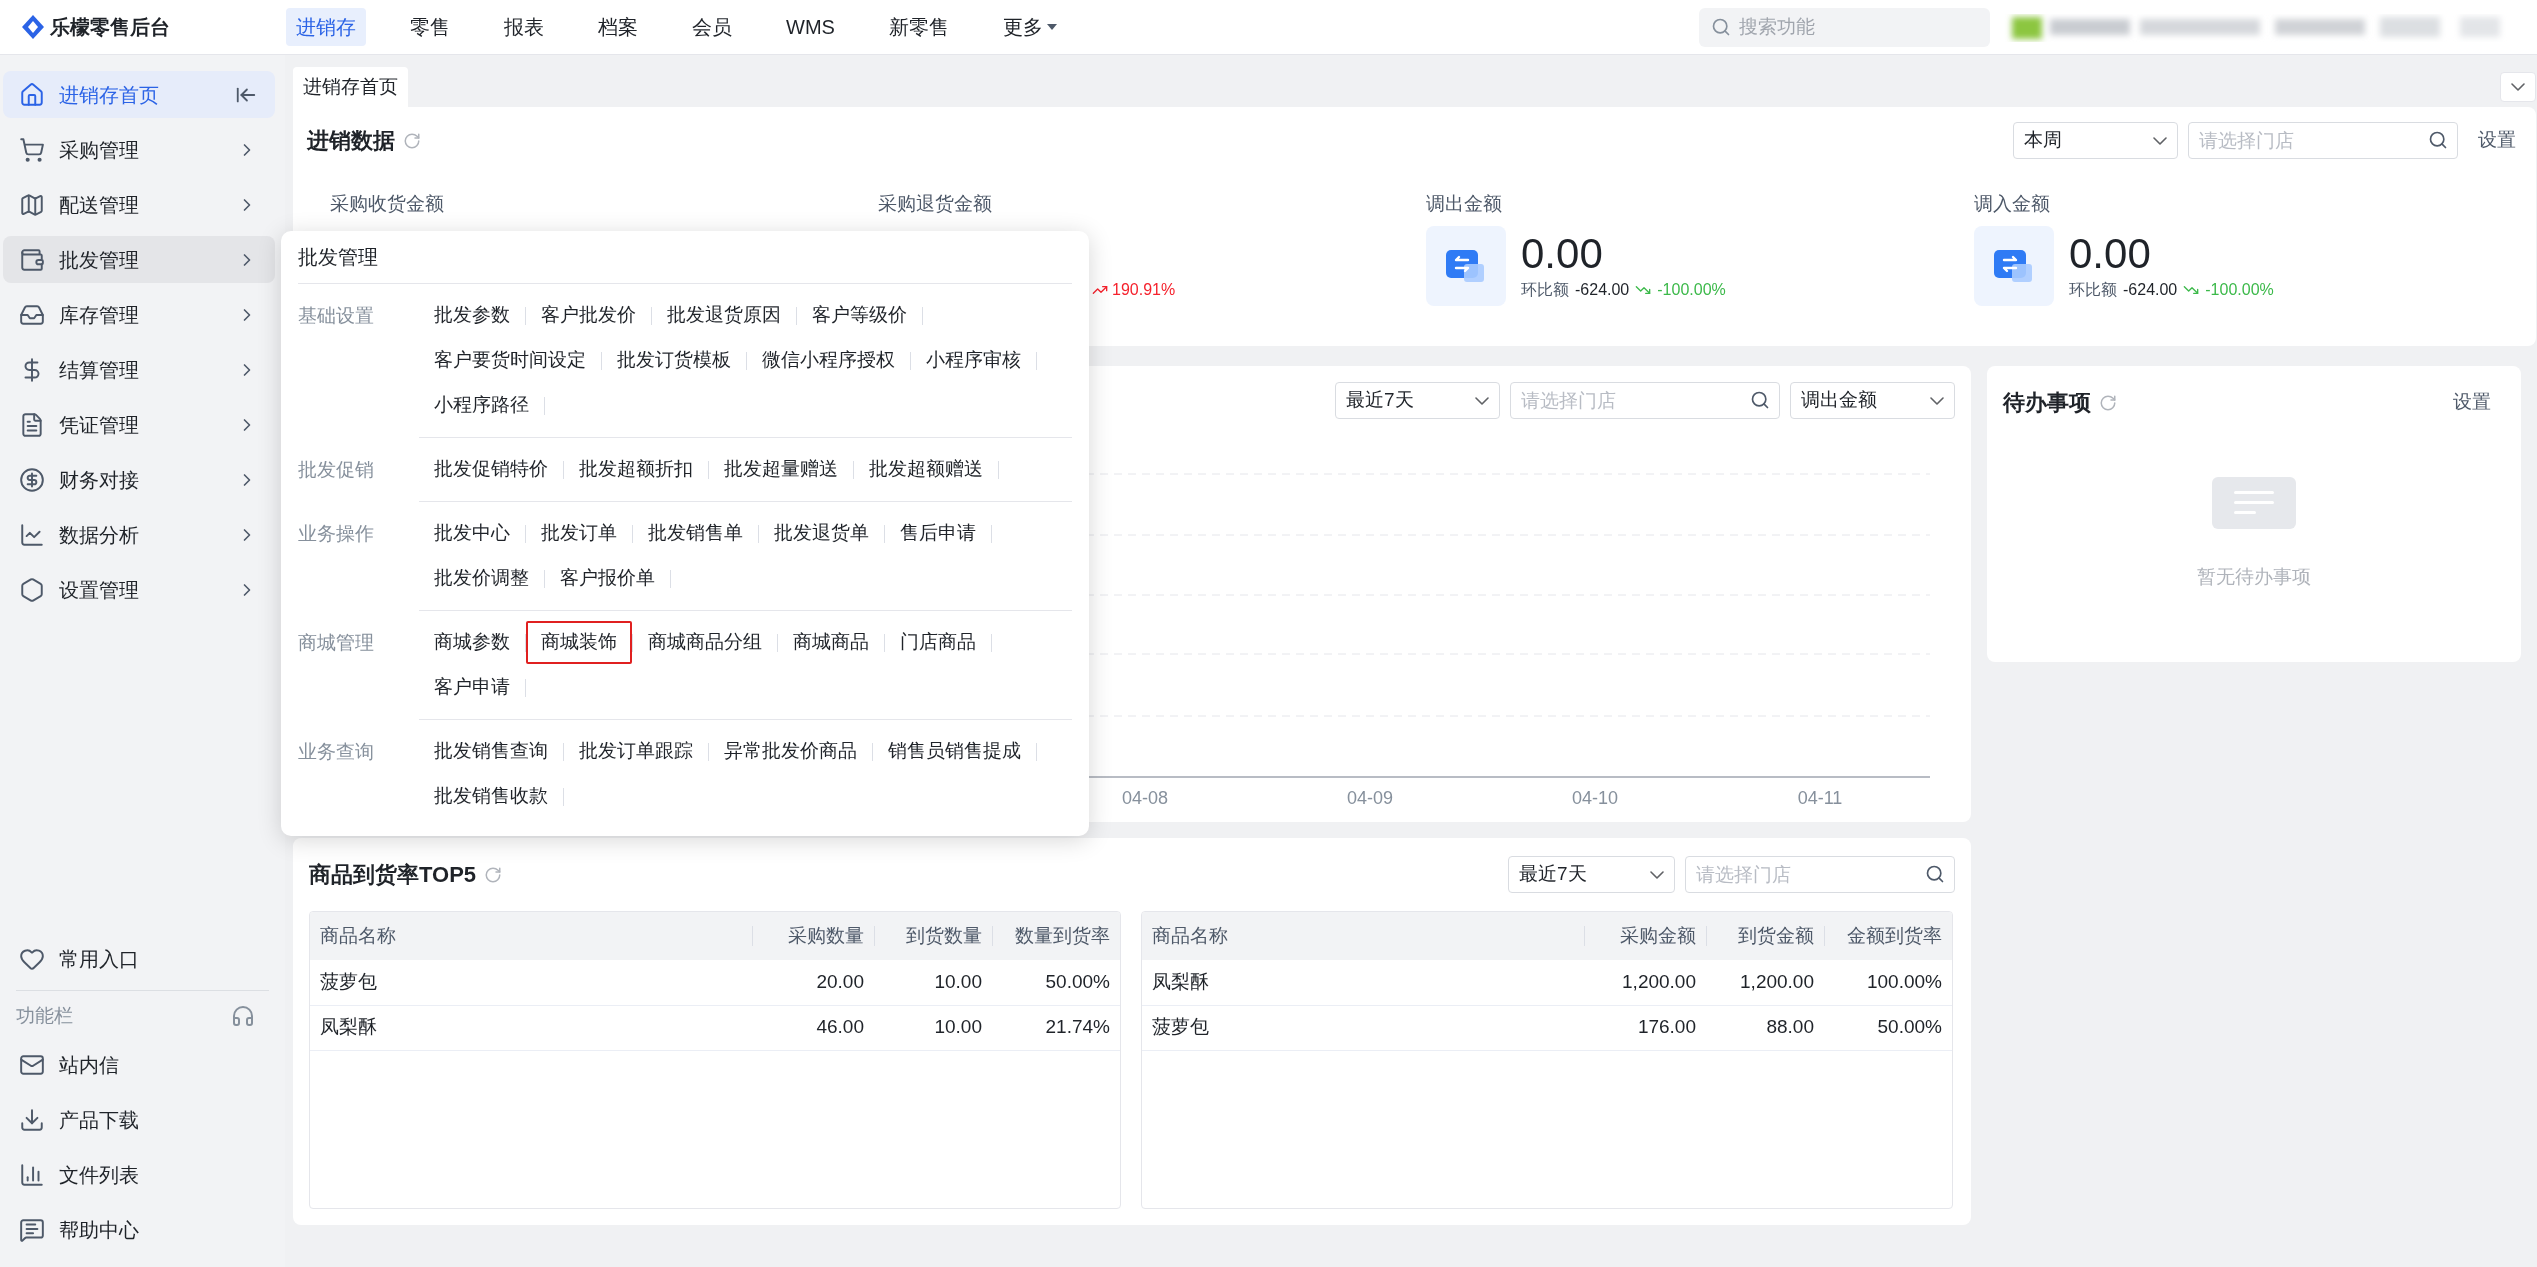 The image size is (2537, 1267). I want to click on sidebar-item: 库存管理, so click(139, 314).